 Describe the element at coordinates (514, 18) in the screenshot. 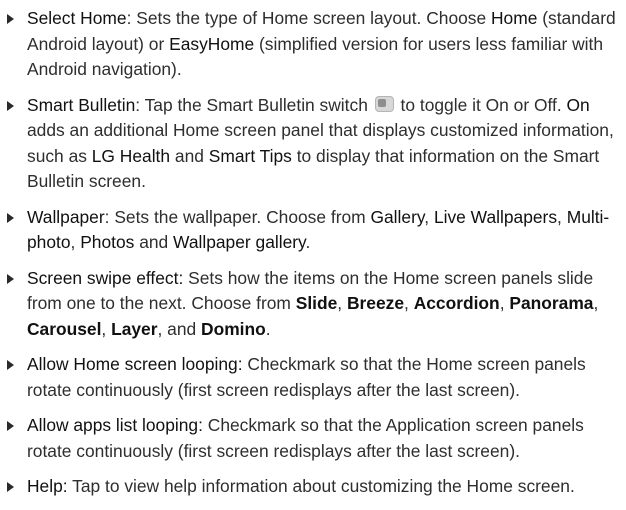

I see `option-home: Home` at that location.